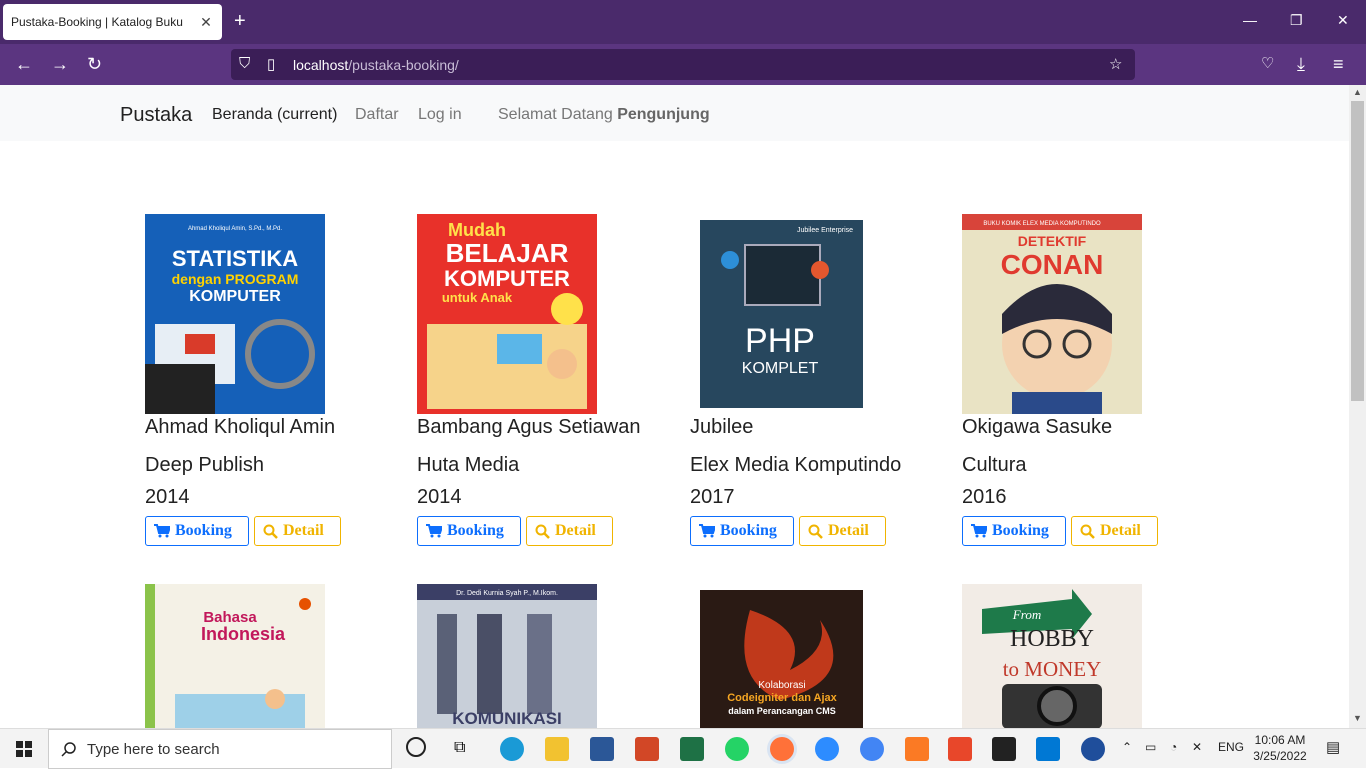 The width and height of the screenshot is (1366, 769). I want to click on app-icon, so click(1093, 749).